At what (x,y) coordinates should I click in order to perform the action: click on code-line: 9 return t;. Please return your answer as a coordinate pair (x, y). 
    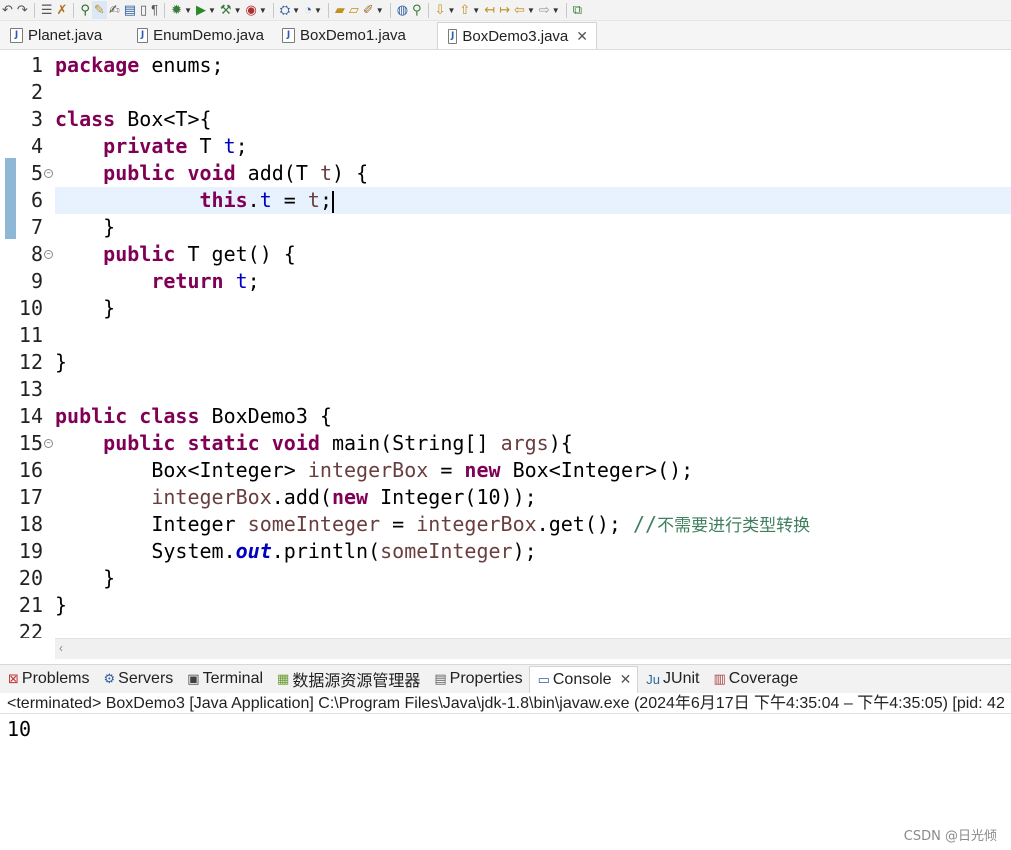
    Looking at the image, I should click on (505, 281).